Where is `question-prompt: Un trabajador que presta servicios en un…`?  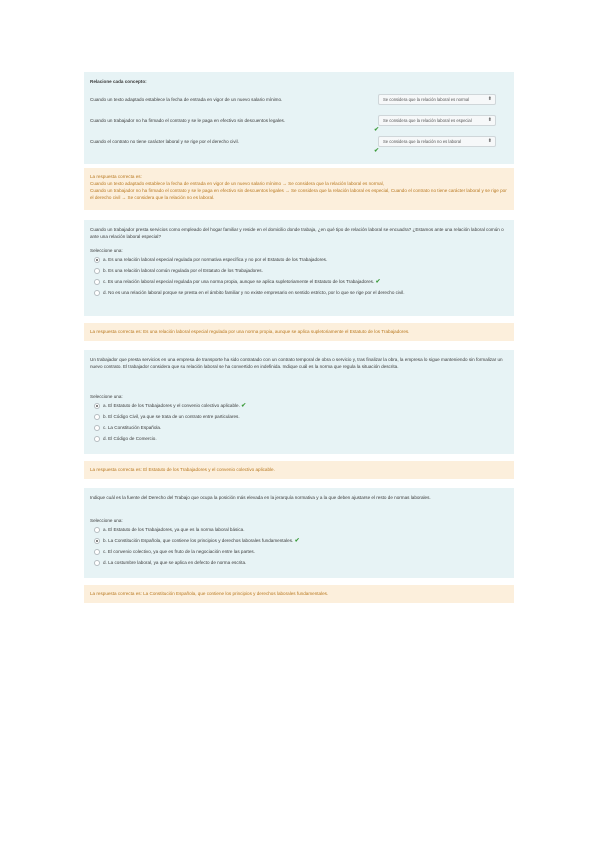
question-prompt: Un trabajador que presta servicios en un… is located at coordinates (296, 363).